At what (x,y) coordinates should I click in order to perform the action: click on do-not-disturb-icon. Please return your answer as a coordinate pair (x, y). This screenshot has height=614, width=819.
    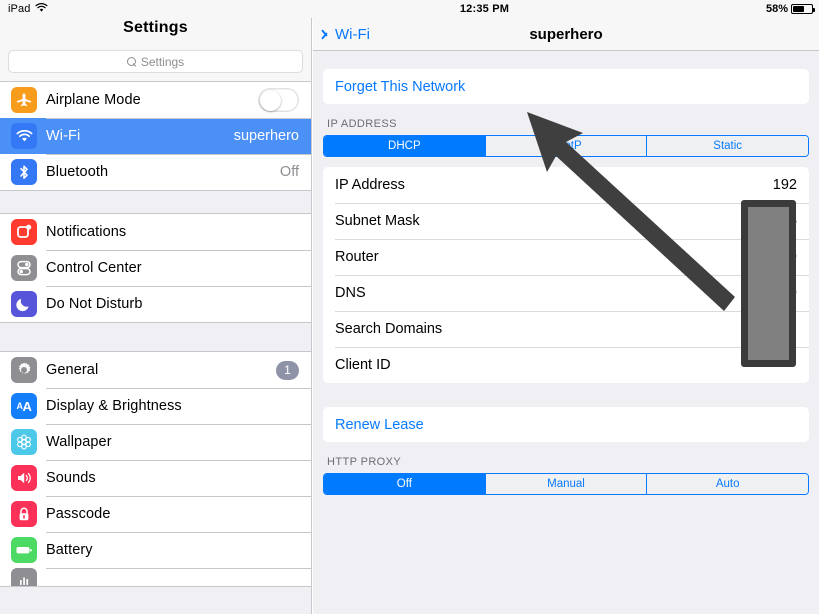
    Looking at the image, I should click on (24, 304).